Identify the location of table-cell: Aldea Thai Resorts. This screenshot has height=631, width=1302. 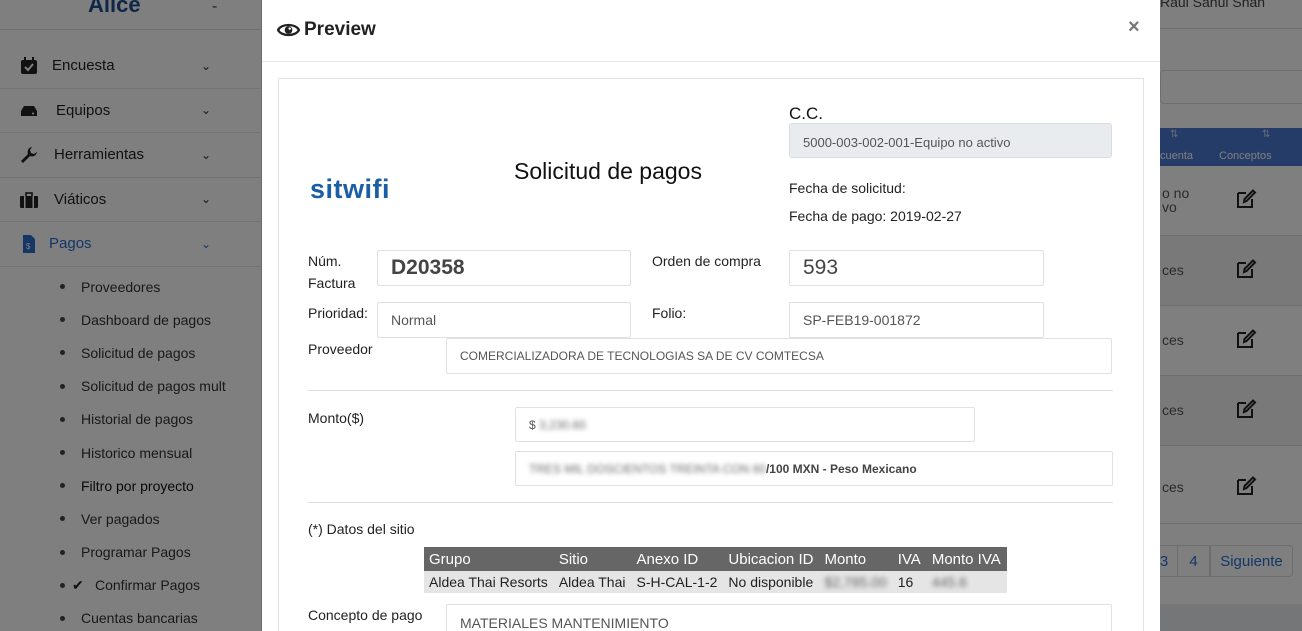
(489, 582).